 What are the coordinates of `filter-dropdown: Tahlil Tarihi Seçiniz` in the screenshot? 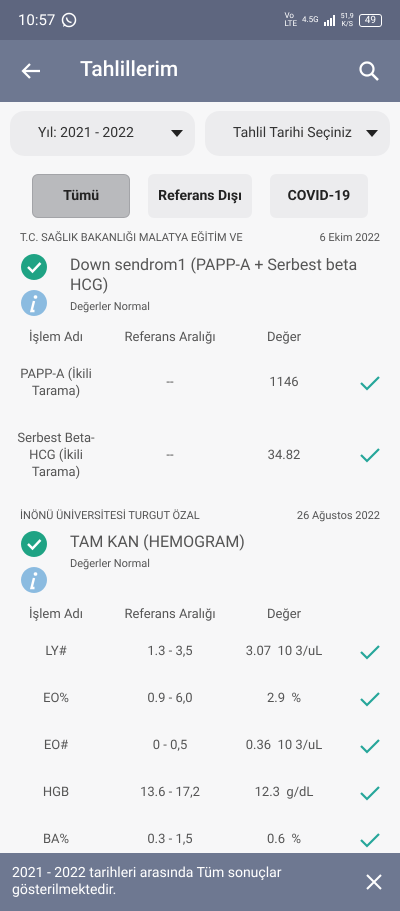 It's located at (297, 133).